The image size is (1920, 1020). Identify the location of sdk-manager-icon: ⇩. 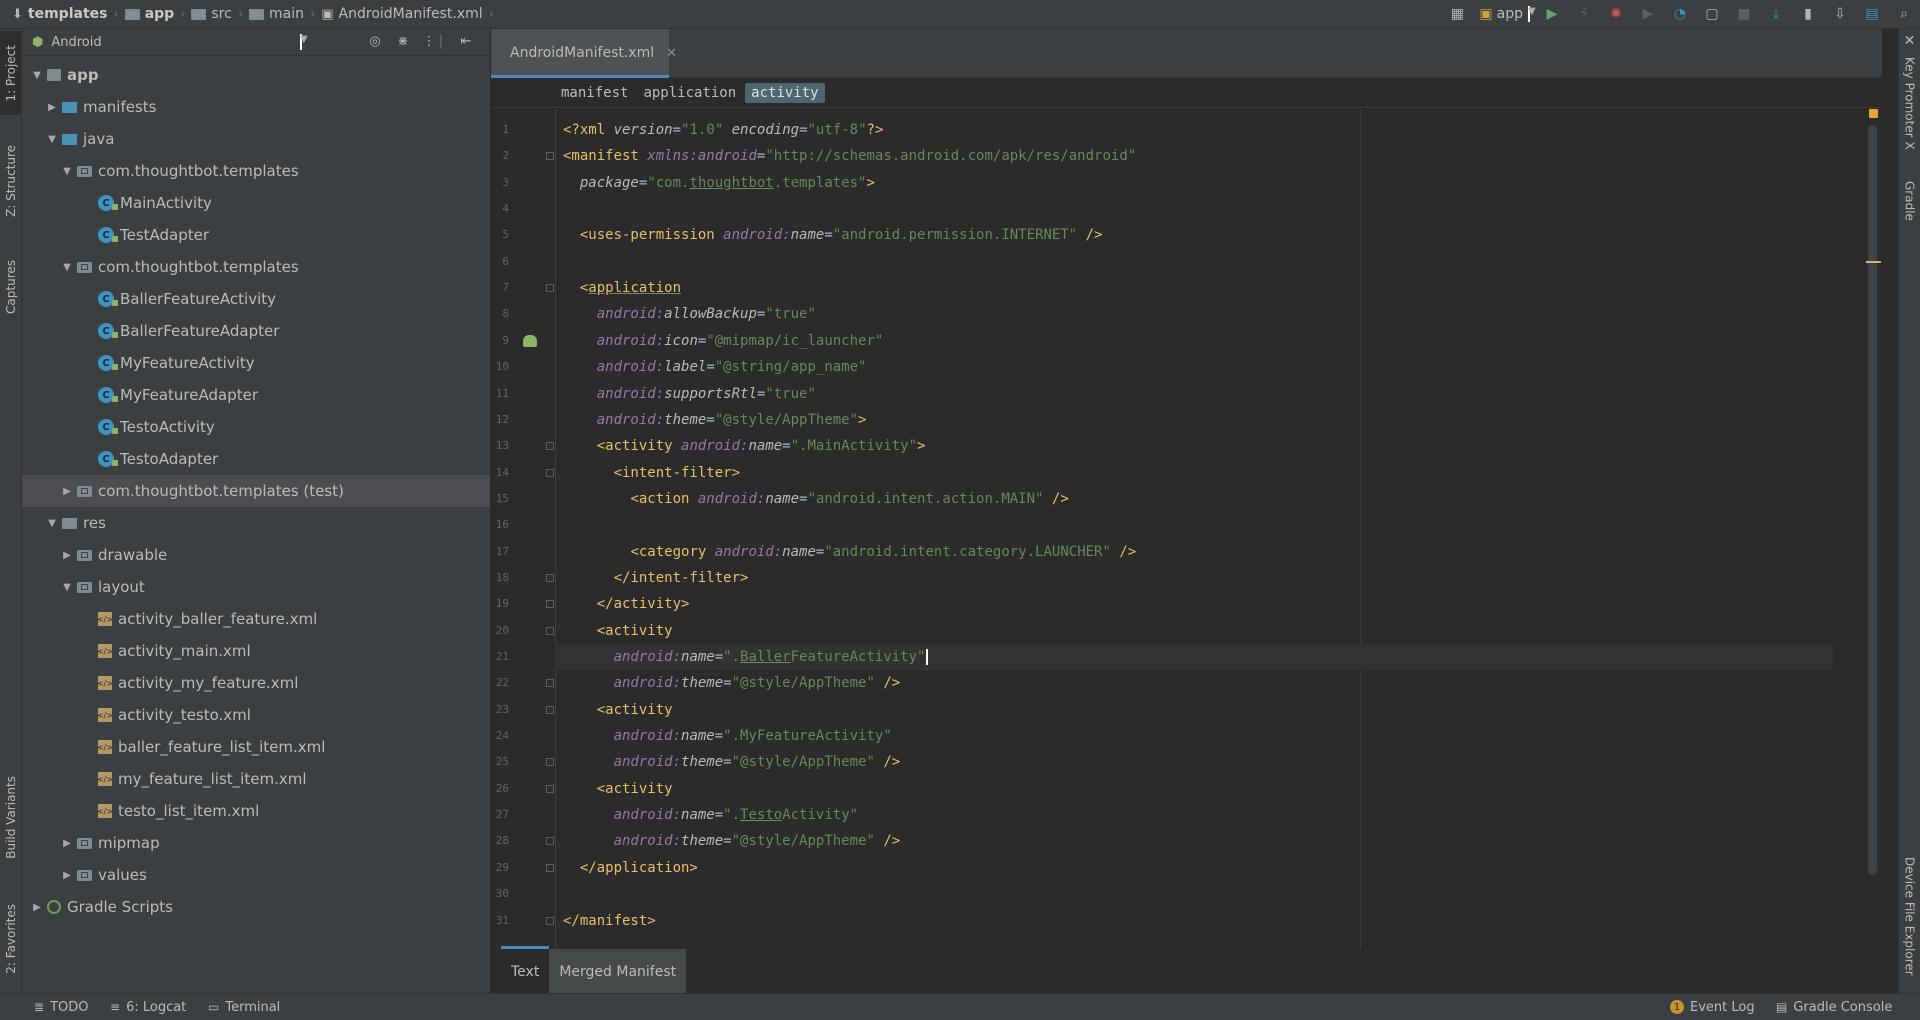
(1840, 14).